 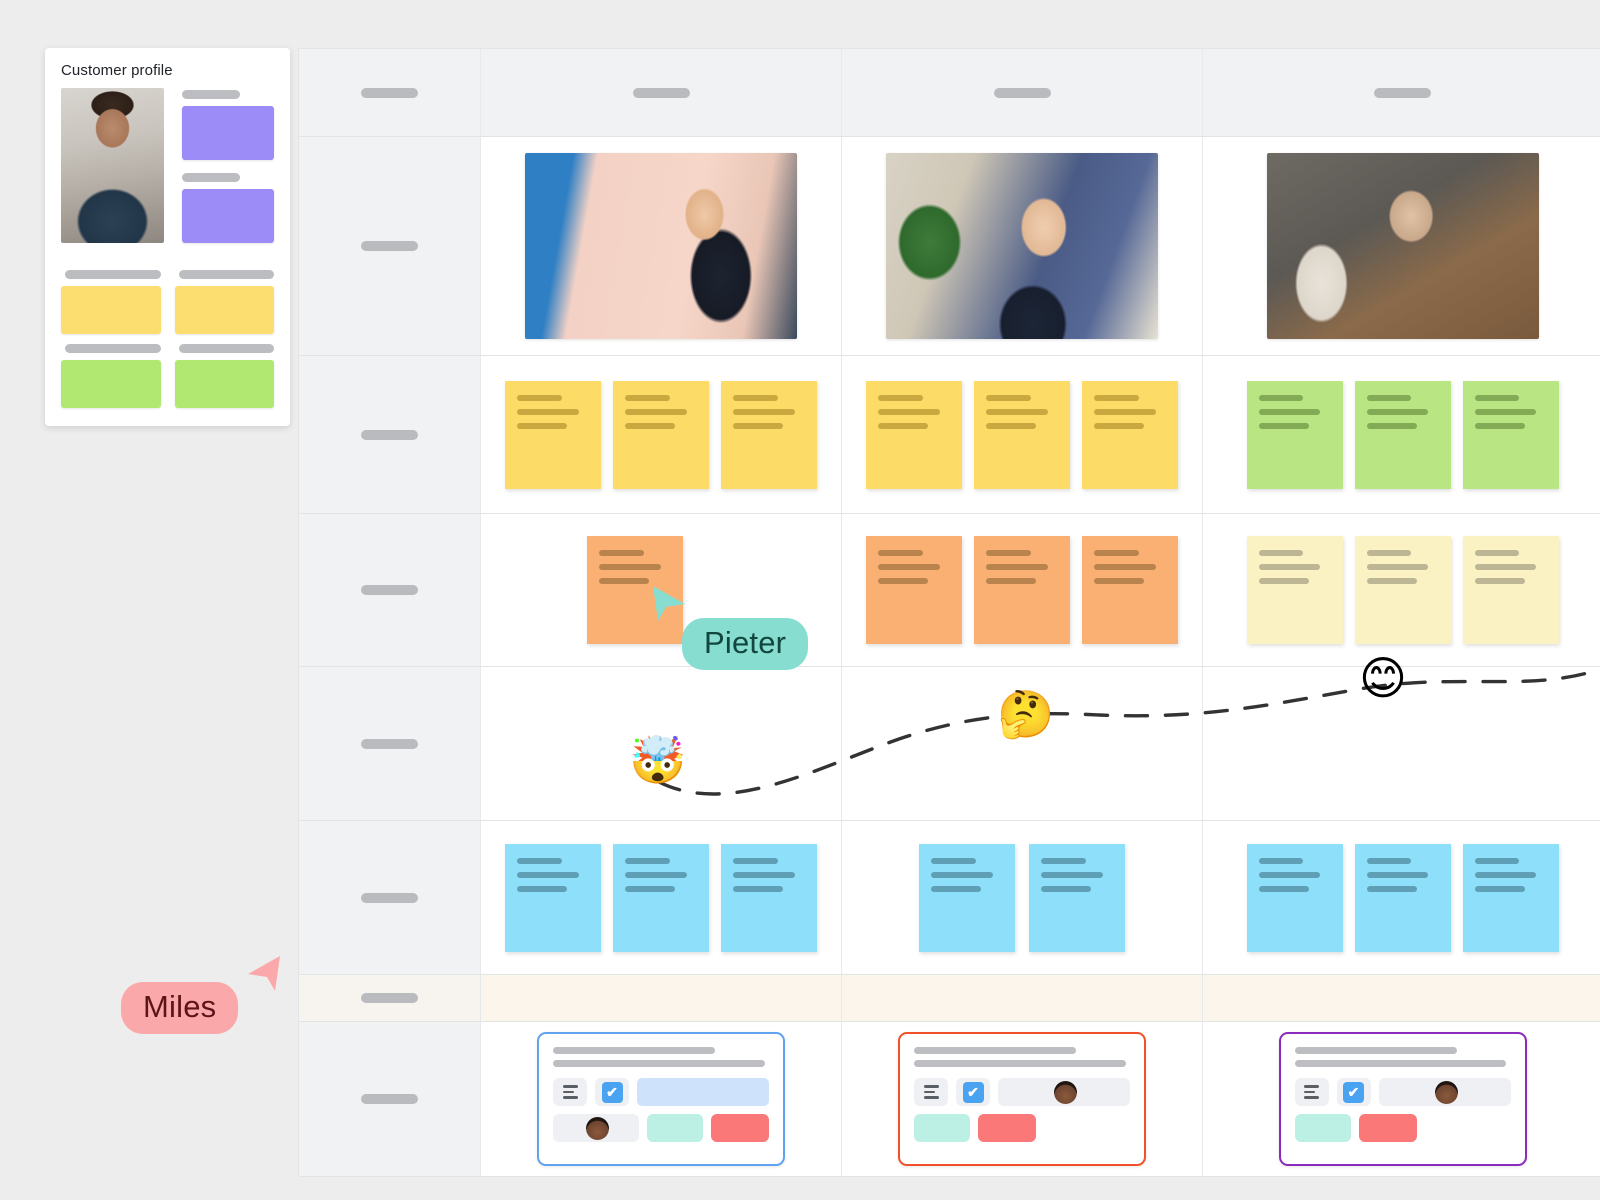 I want to click on grid-yellow-notes-row, so click(x=949, y=435).